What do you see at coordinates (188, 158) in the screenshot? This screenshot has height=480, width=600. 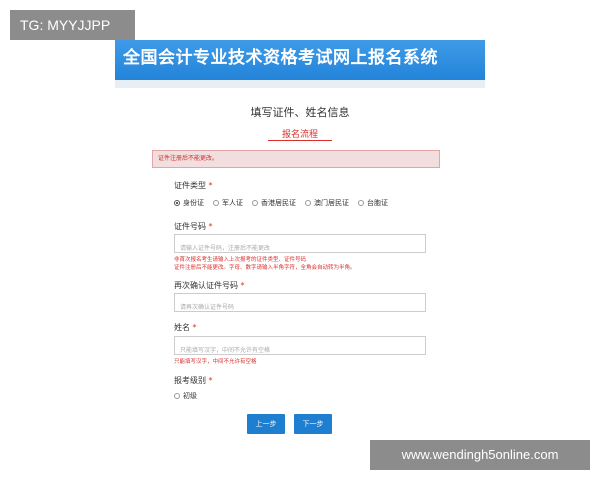 I see `alert-message: 证件注册后不能更改。` at bounding box center [188, 158].